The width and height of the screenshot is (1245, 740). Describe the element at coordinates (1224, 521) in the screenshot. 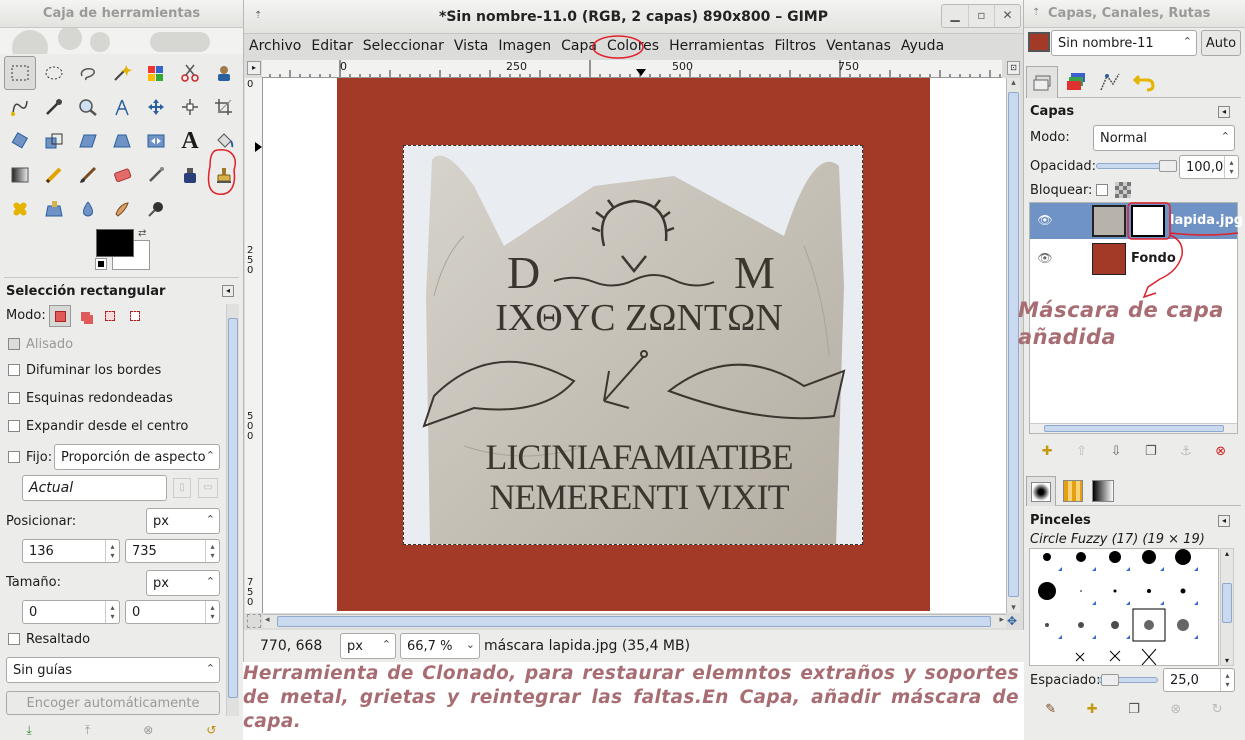

I see `brushes-menu-icon: ◂` at that location.